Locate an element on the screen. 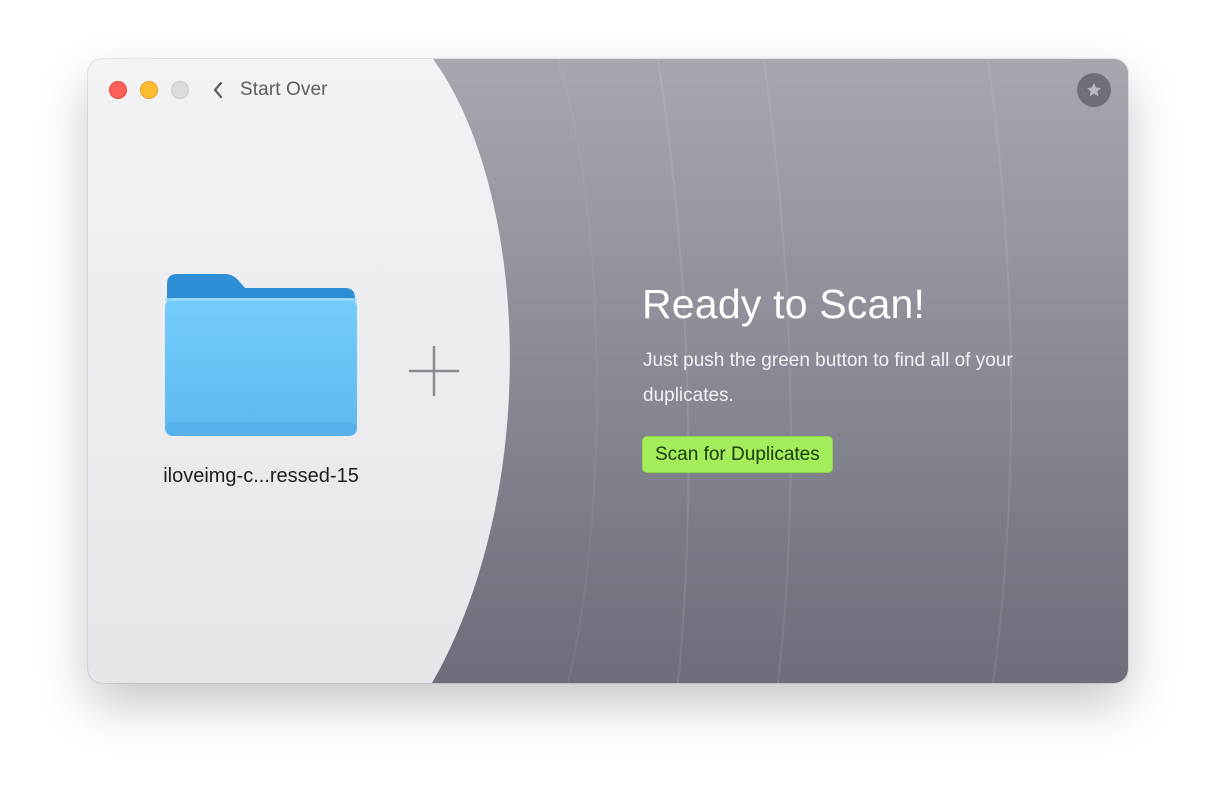 The width and height of the screenshot is (1216, 800). minimize-button is located at coordinates (149, 90).